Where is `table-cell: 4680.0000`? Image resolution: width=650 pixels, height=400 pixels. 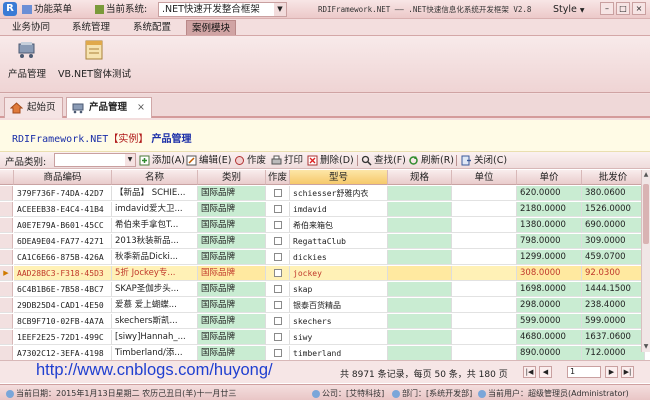 table-cell: 4680.0000 is located at coordinates (549, 337).